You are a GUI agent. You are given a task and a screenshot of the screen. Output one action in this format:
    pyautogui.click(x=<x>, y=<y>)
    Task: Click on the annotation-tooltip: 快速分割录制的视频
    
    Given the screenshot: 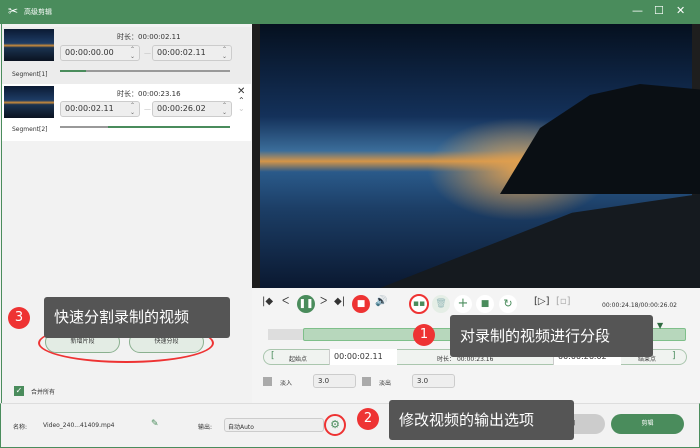 What is the action you would take?
    pyautogui.click(x=137, y=317)
    